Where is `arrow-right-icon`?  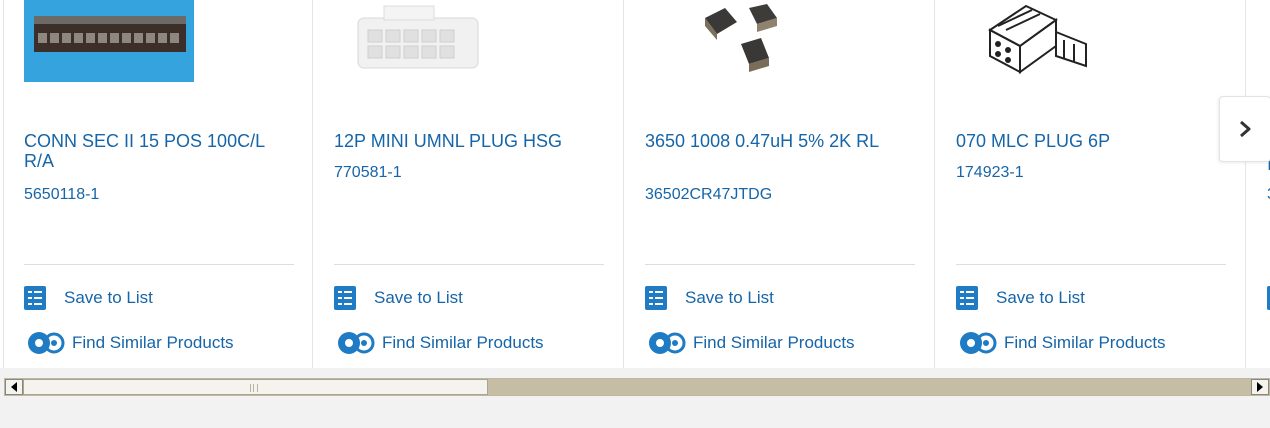
arrow-right-icon is located at coordinates (1260, 387).